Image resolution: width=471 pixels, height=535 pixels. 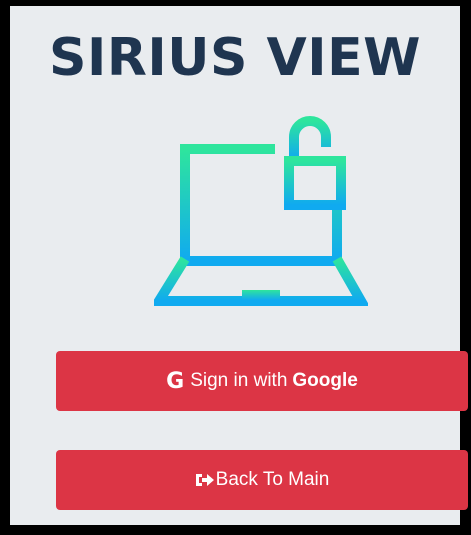 I want to click on google-brand-label: Google, so click(x=325, y=380).